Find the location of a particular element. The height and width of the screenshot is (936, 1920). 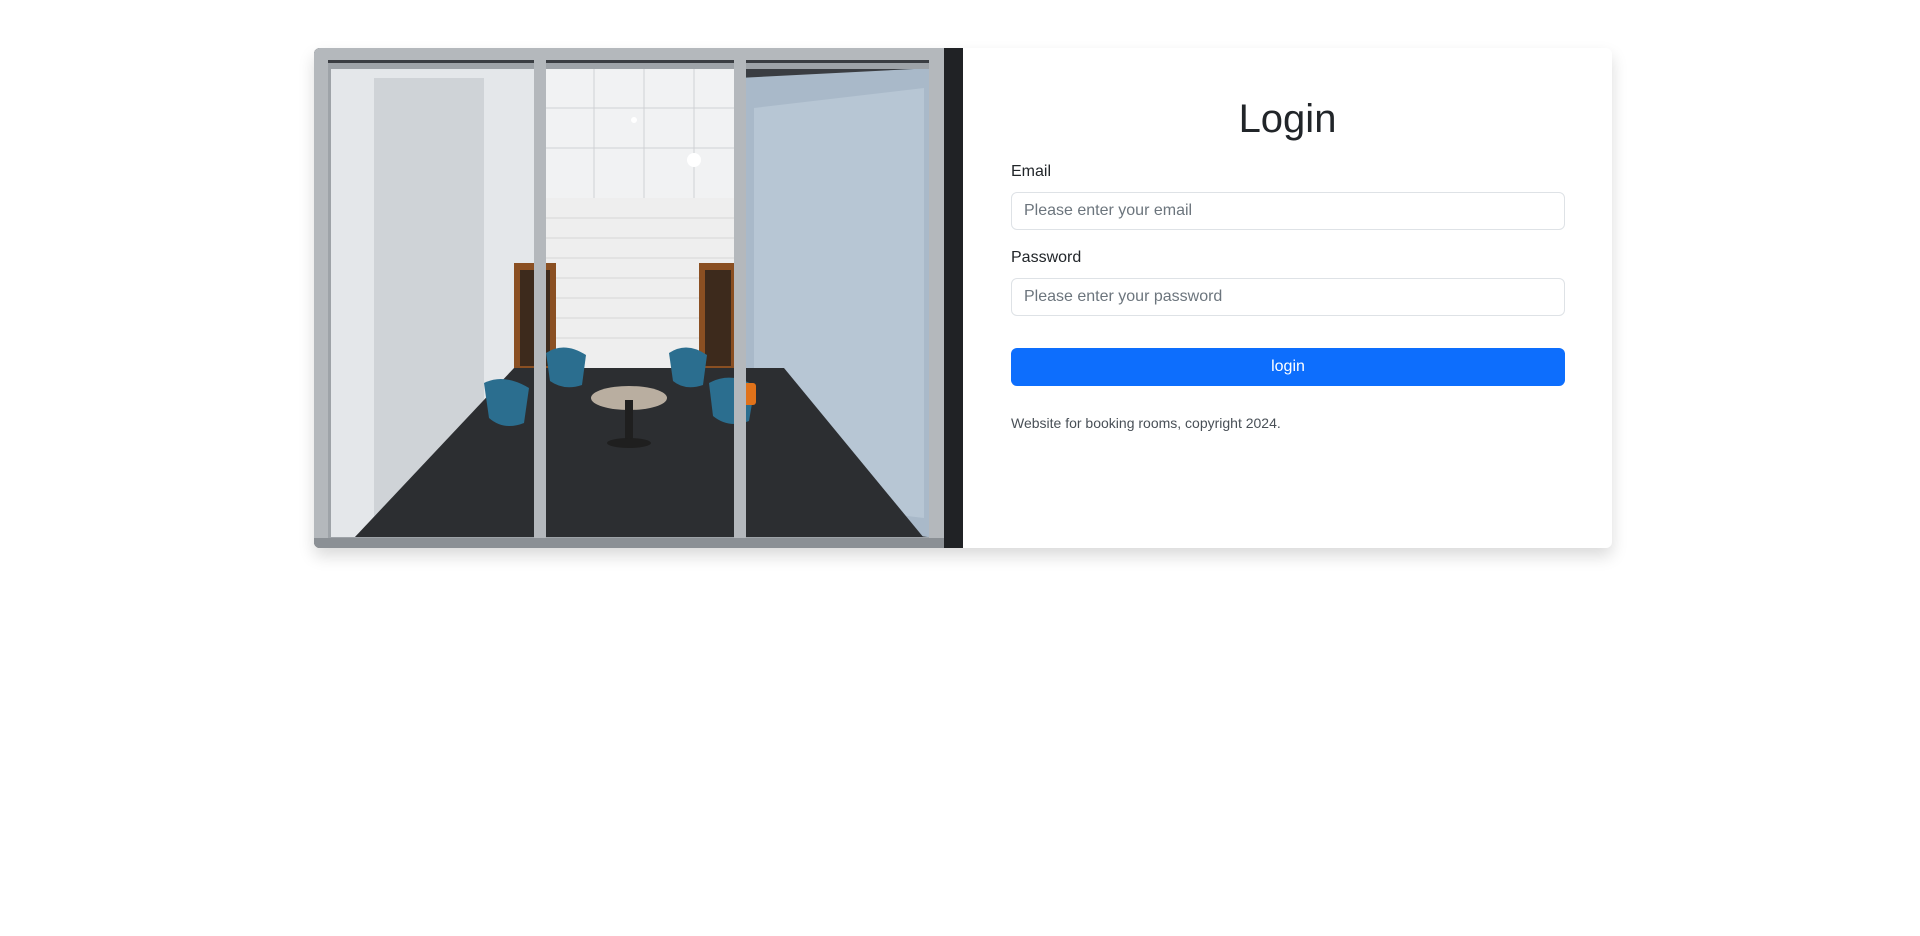

email-label: Email is located at coordinates (1031, 171).